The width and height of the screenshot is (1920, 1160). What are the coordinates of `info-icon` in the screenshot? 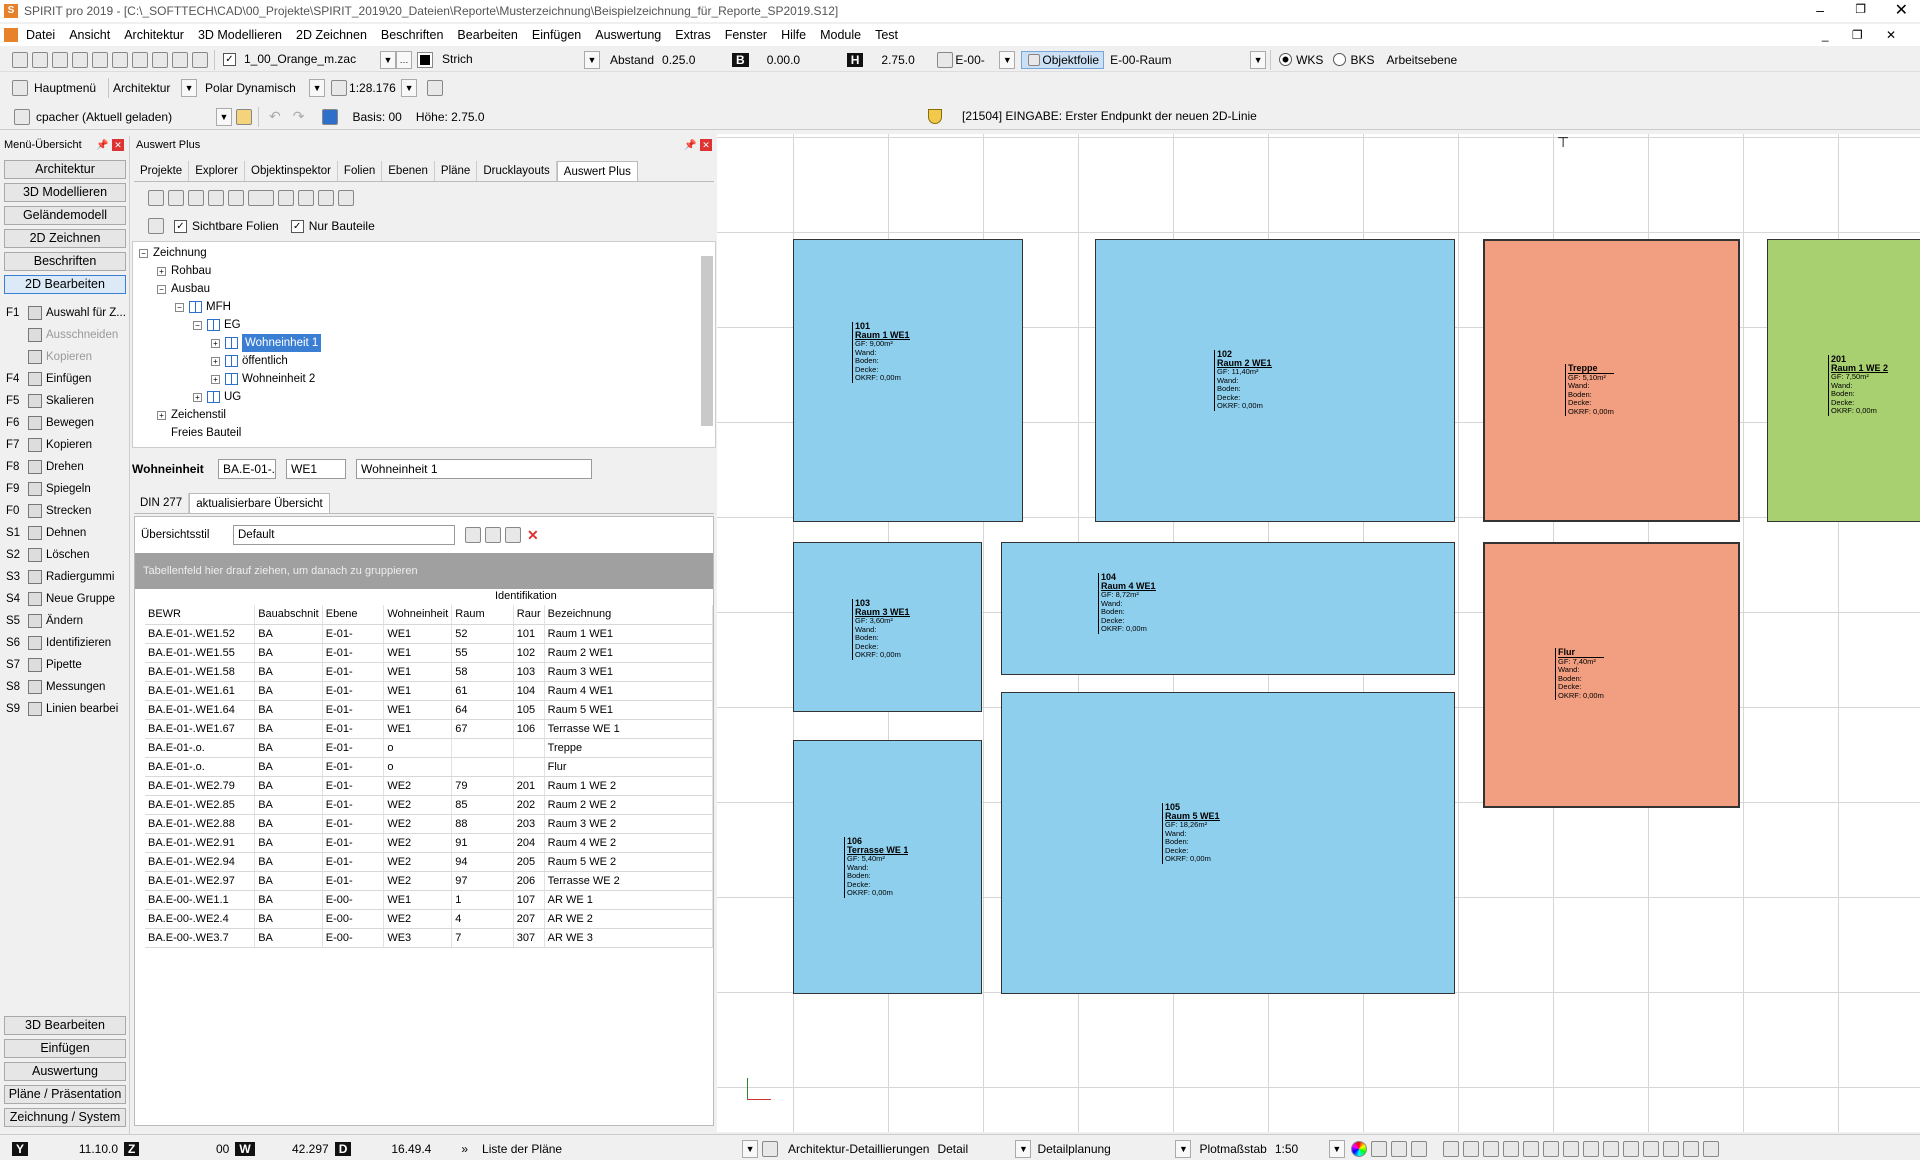 It's located at (330, 116).